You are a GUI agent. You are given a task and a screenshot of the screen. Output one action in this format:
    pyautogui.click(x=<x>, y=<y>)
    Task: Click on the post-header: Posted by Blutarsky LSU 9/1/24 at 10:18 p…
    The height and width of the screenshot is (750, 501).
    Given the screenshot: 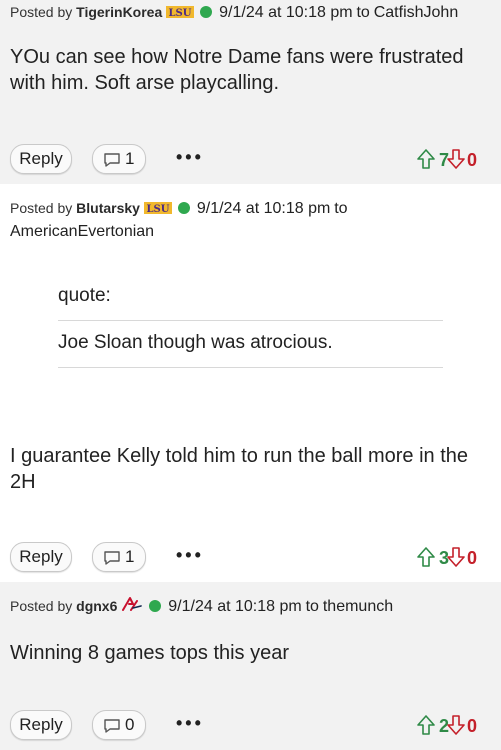 What is the action you would take?
    pyautogui.click(x=200, y=220)
    